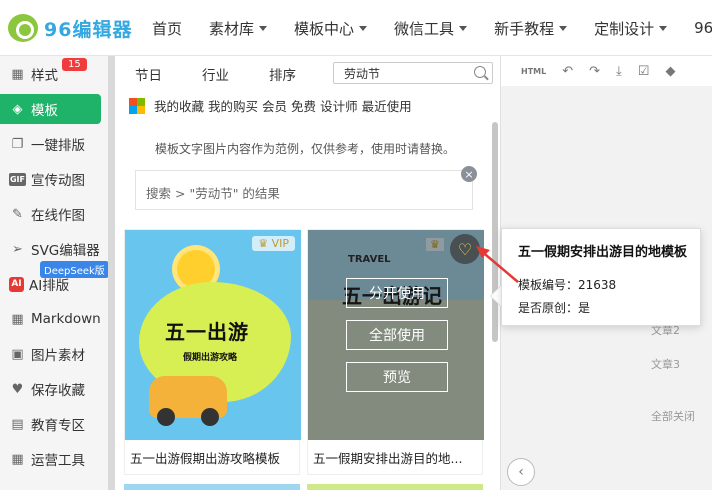 Image resolution: width=712 pixels, height=490 pixels. I want to click on nav-home: 首页, so click(167, 28).